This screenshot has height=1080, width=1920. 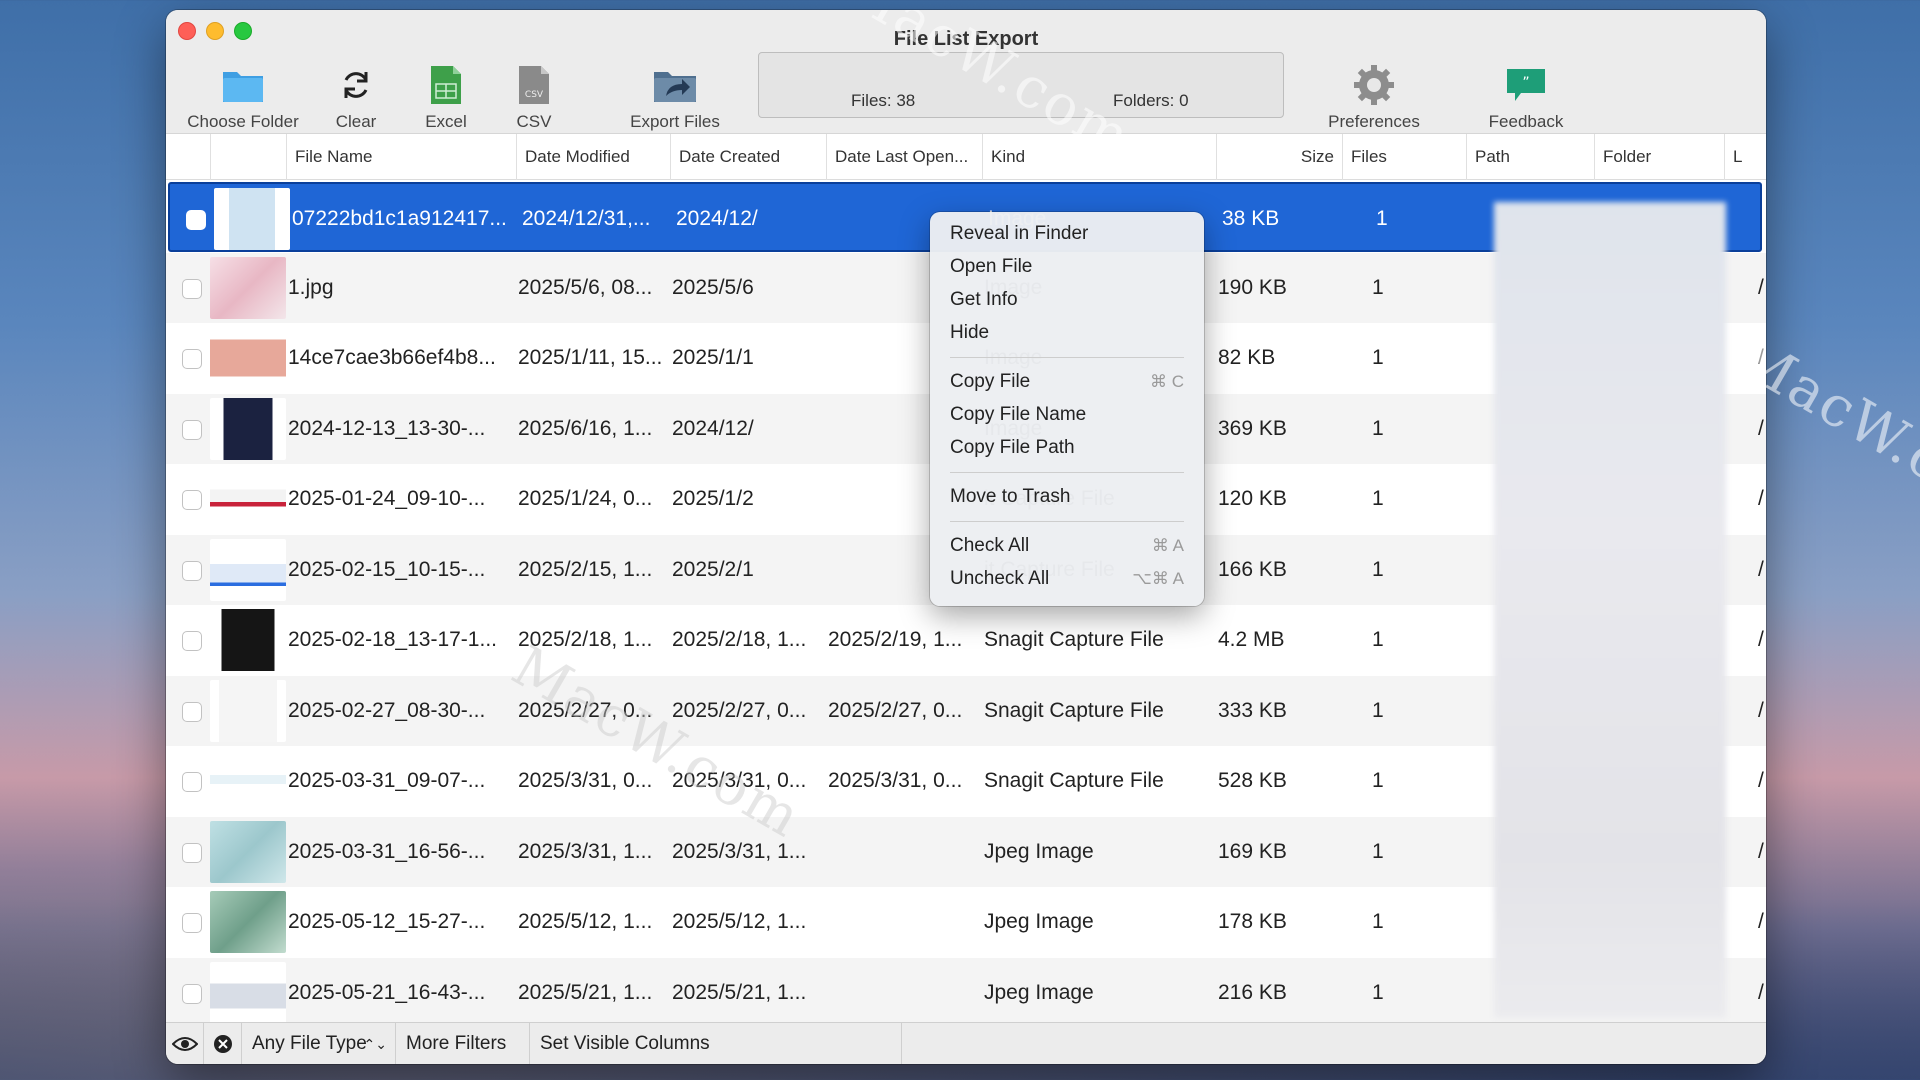 I want to click on size-cell: 38 KB, so click(x=1251, y=218).